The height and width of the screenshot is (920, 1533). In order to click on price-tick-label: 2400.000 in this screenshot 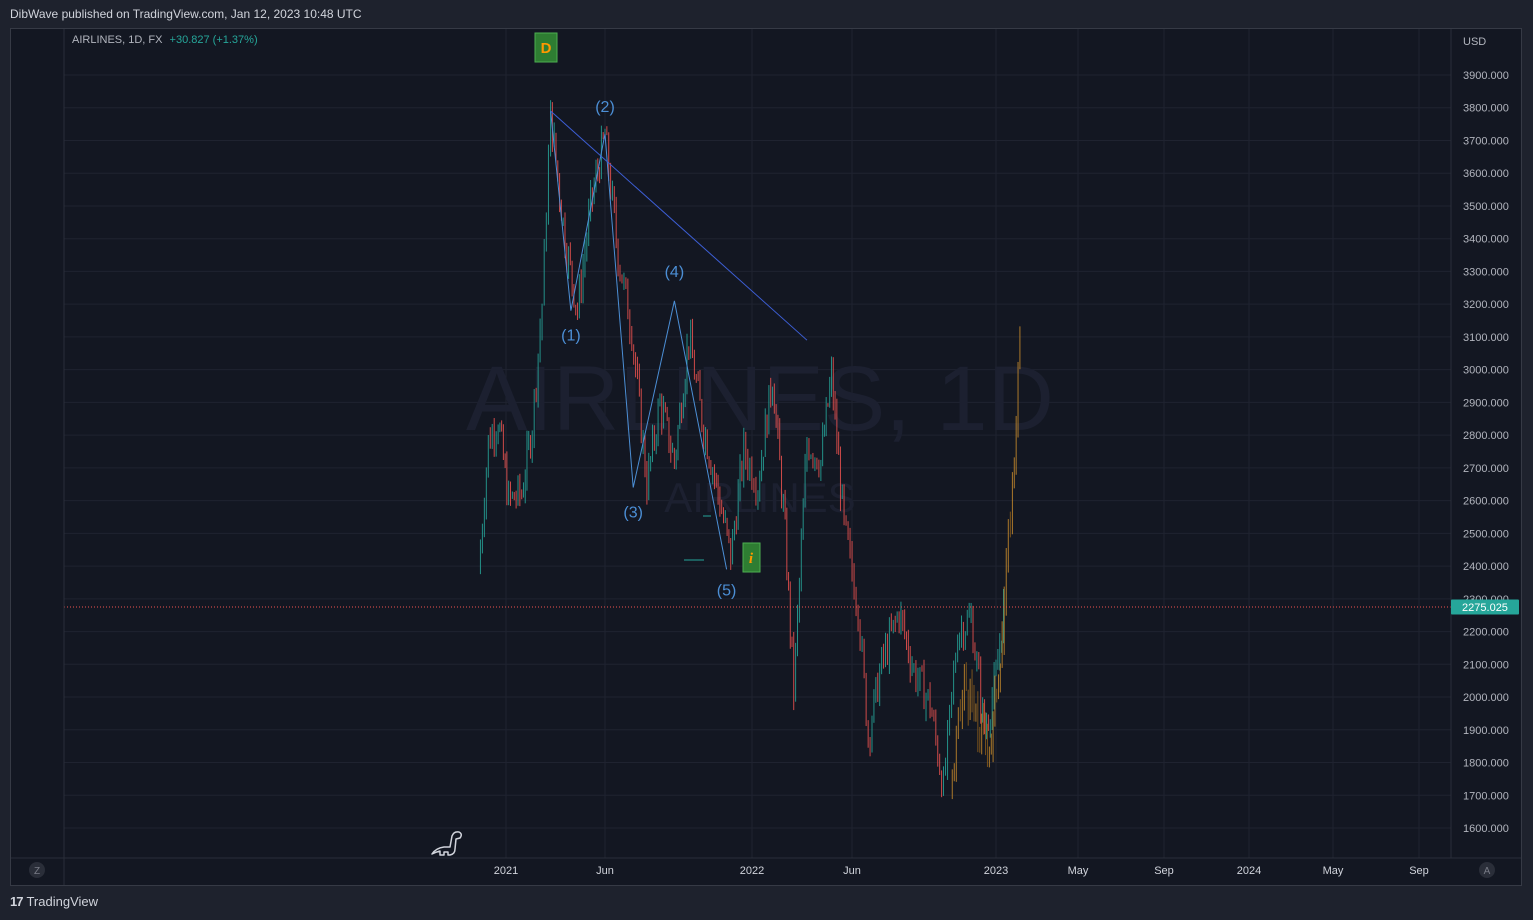, I will do `click(1486, 567)`.